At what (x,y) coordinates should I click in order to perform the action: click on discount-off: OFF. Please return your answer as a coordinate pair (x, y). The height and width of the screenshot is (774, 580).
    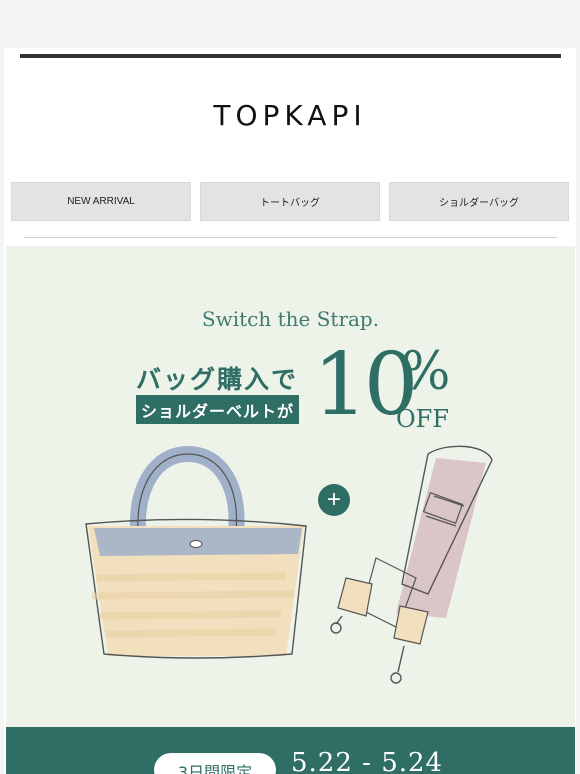
    Looking at the image, I should click on (422, 419).